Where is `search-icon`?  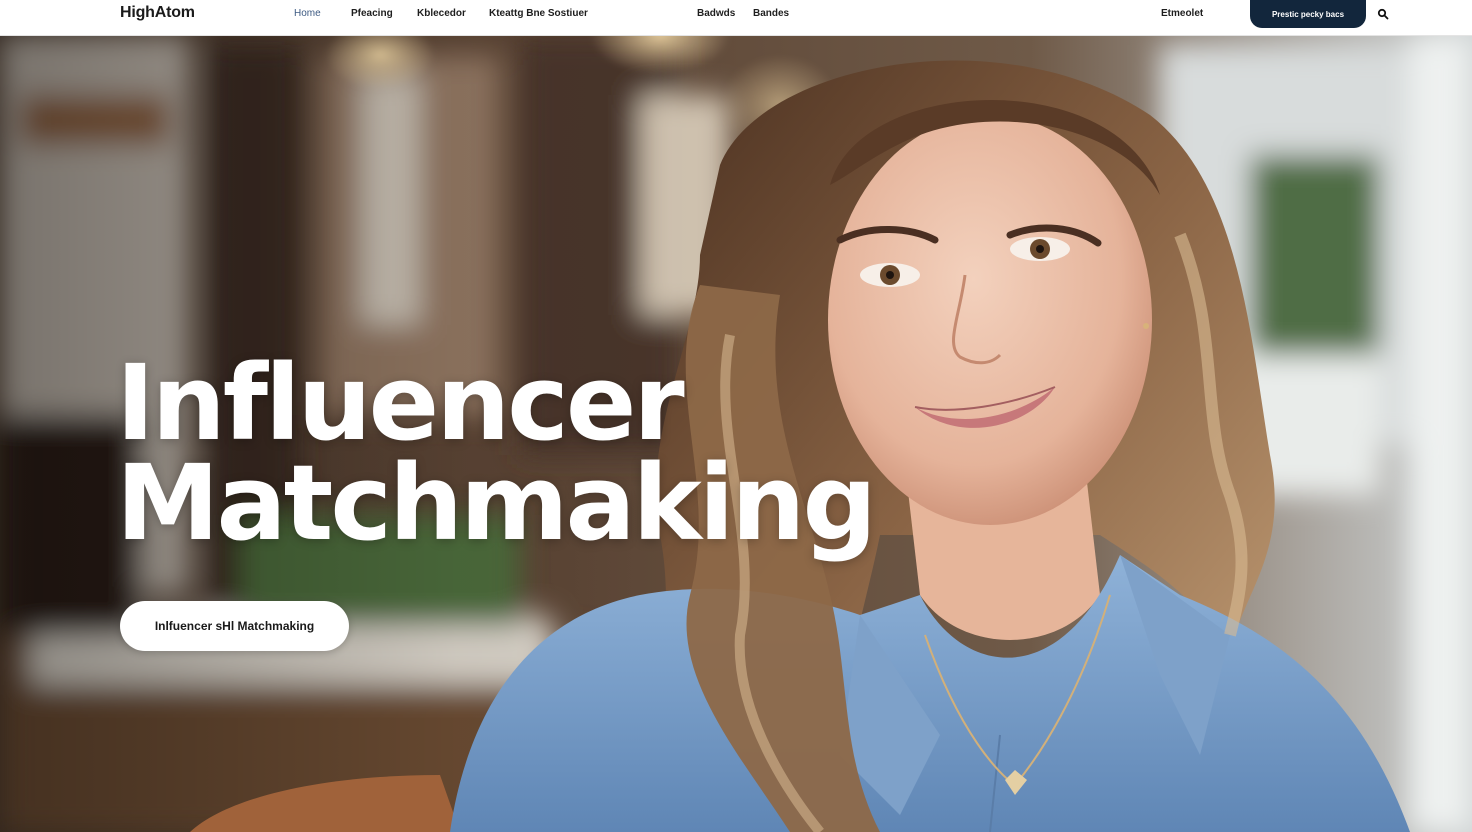
search-icon is located at coordinates (1383, 14).